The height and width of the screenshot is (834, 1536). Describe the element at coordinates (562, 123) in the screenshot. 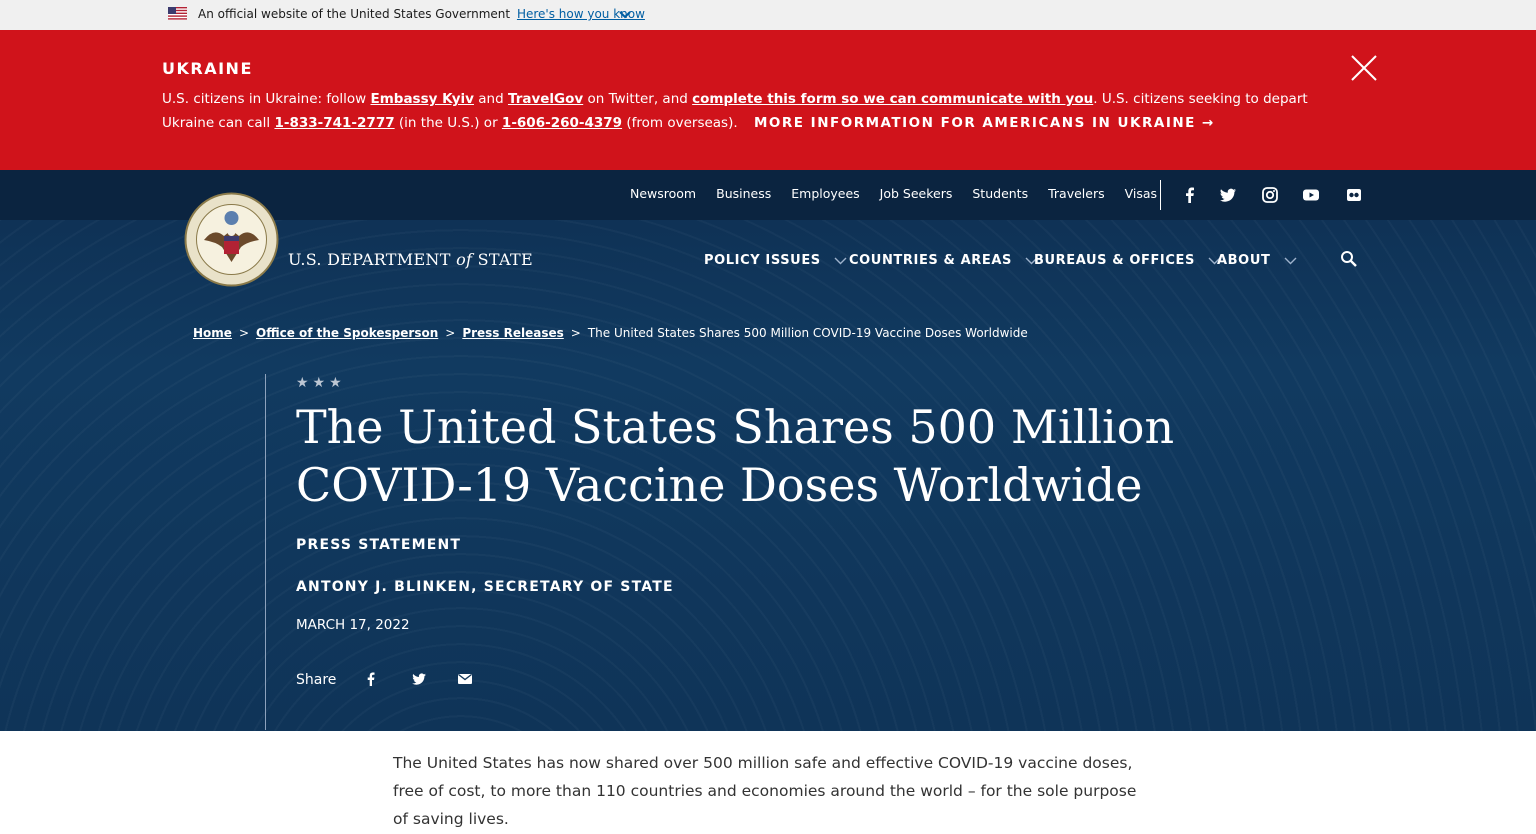

I see `overseas-phone-link: 1-606-260-4379` at that location.